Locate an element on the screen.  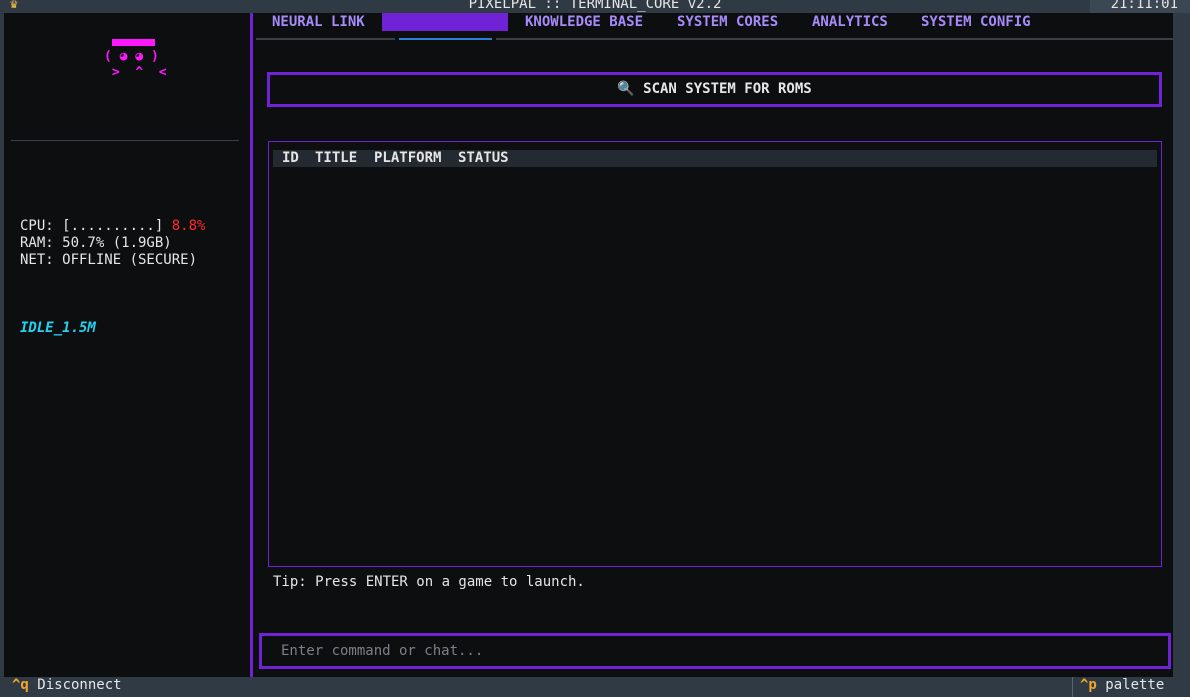
quit-key: ^q is located at coordinates (20, 685).